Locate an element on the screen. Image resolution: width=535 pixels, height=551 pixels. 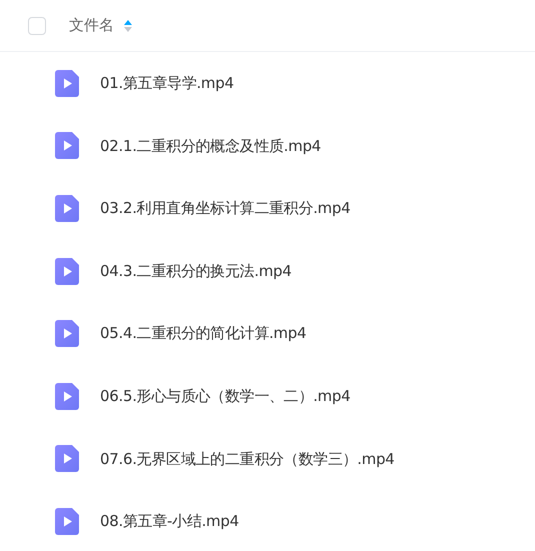
column-header: 文件名 is located at coordinates (91, 25).